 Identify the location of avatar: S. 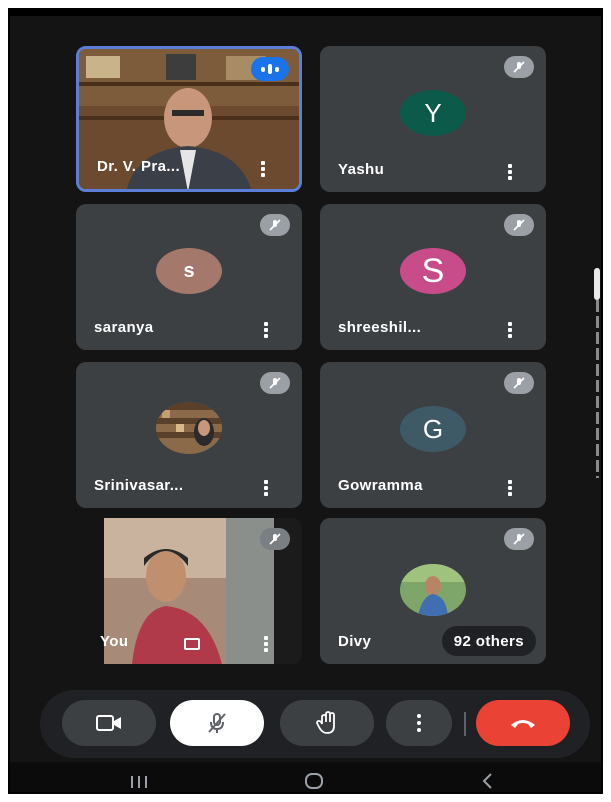
(433, 271).